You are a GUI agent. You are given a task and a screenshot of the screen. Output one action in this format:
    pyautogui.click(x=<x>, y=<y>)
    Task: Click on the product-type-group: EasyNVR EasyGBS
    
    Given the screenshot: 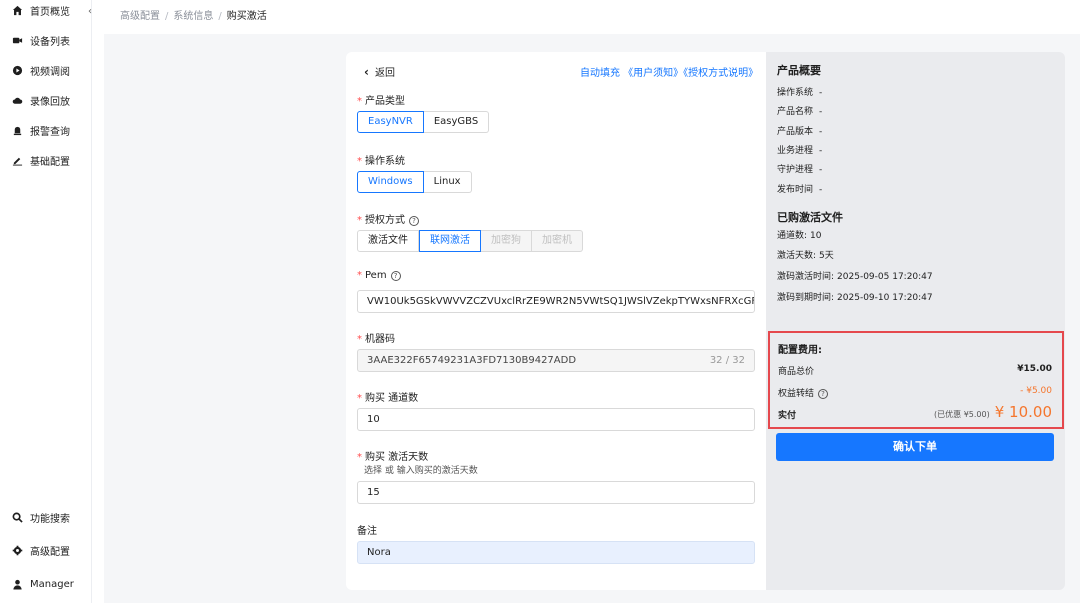 What is the action you would take?
    pyautogui.click(x=423, y=122)
    